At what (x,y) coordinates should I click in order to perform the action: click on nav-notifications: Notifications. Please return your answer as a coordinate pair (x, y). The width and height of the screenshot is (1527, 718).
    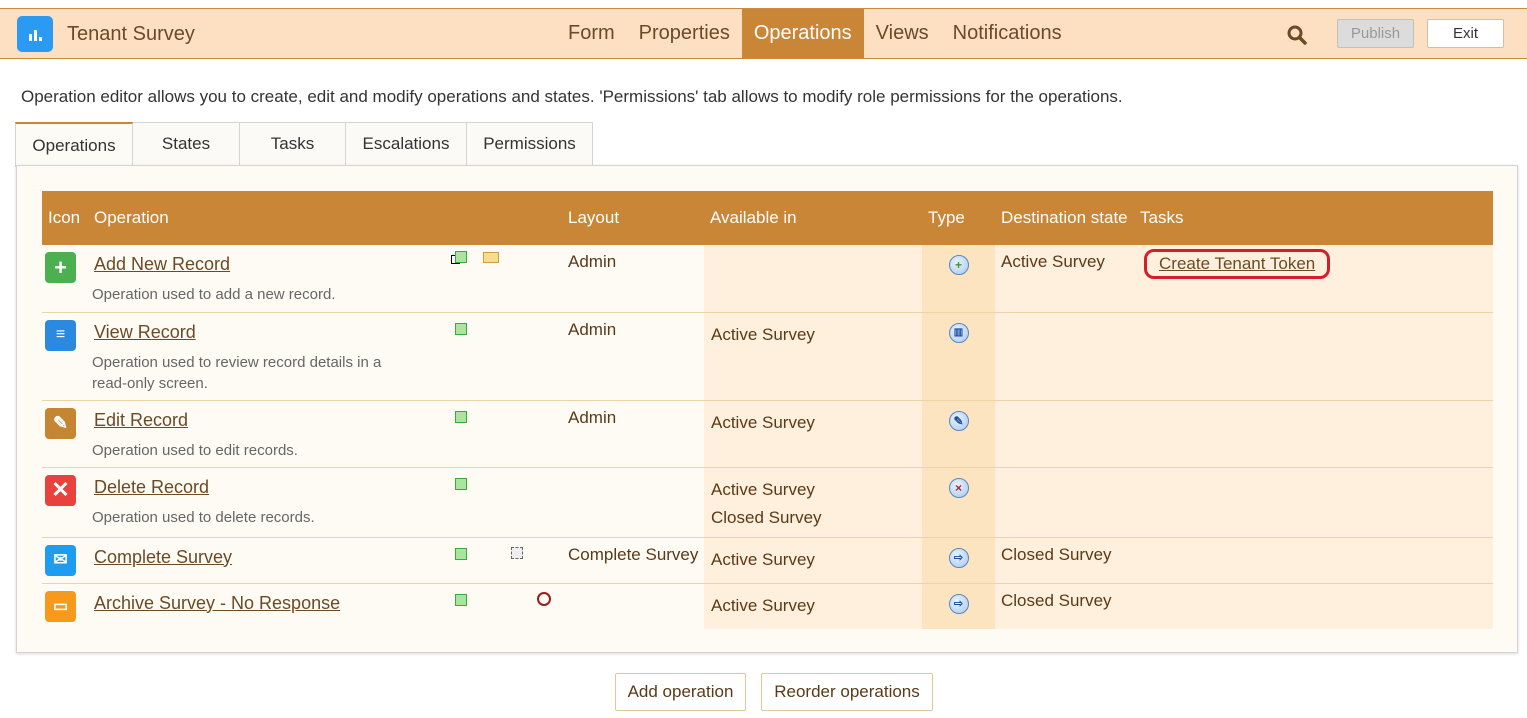
    Looking at the image, I should click on (1007, 33).